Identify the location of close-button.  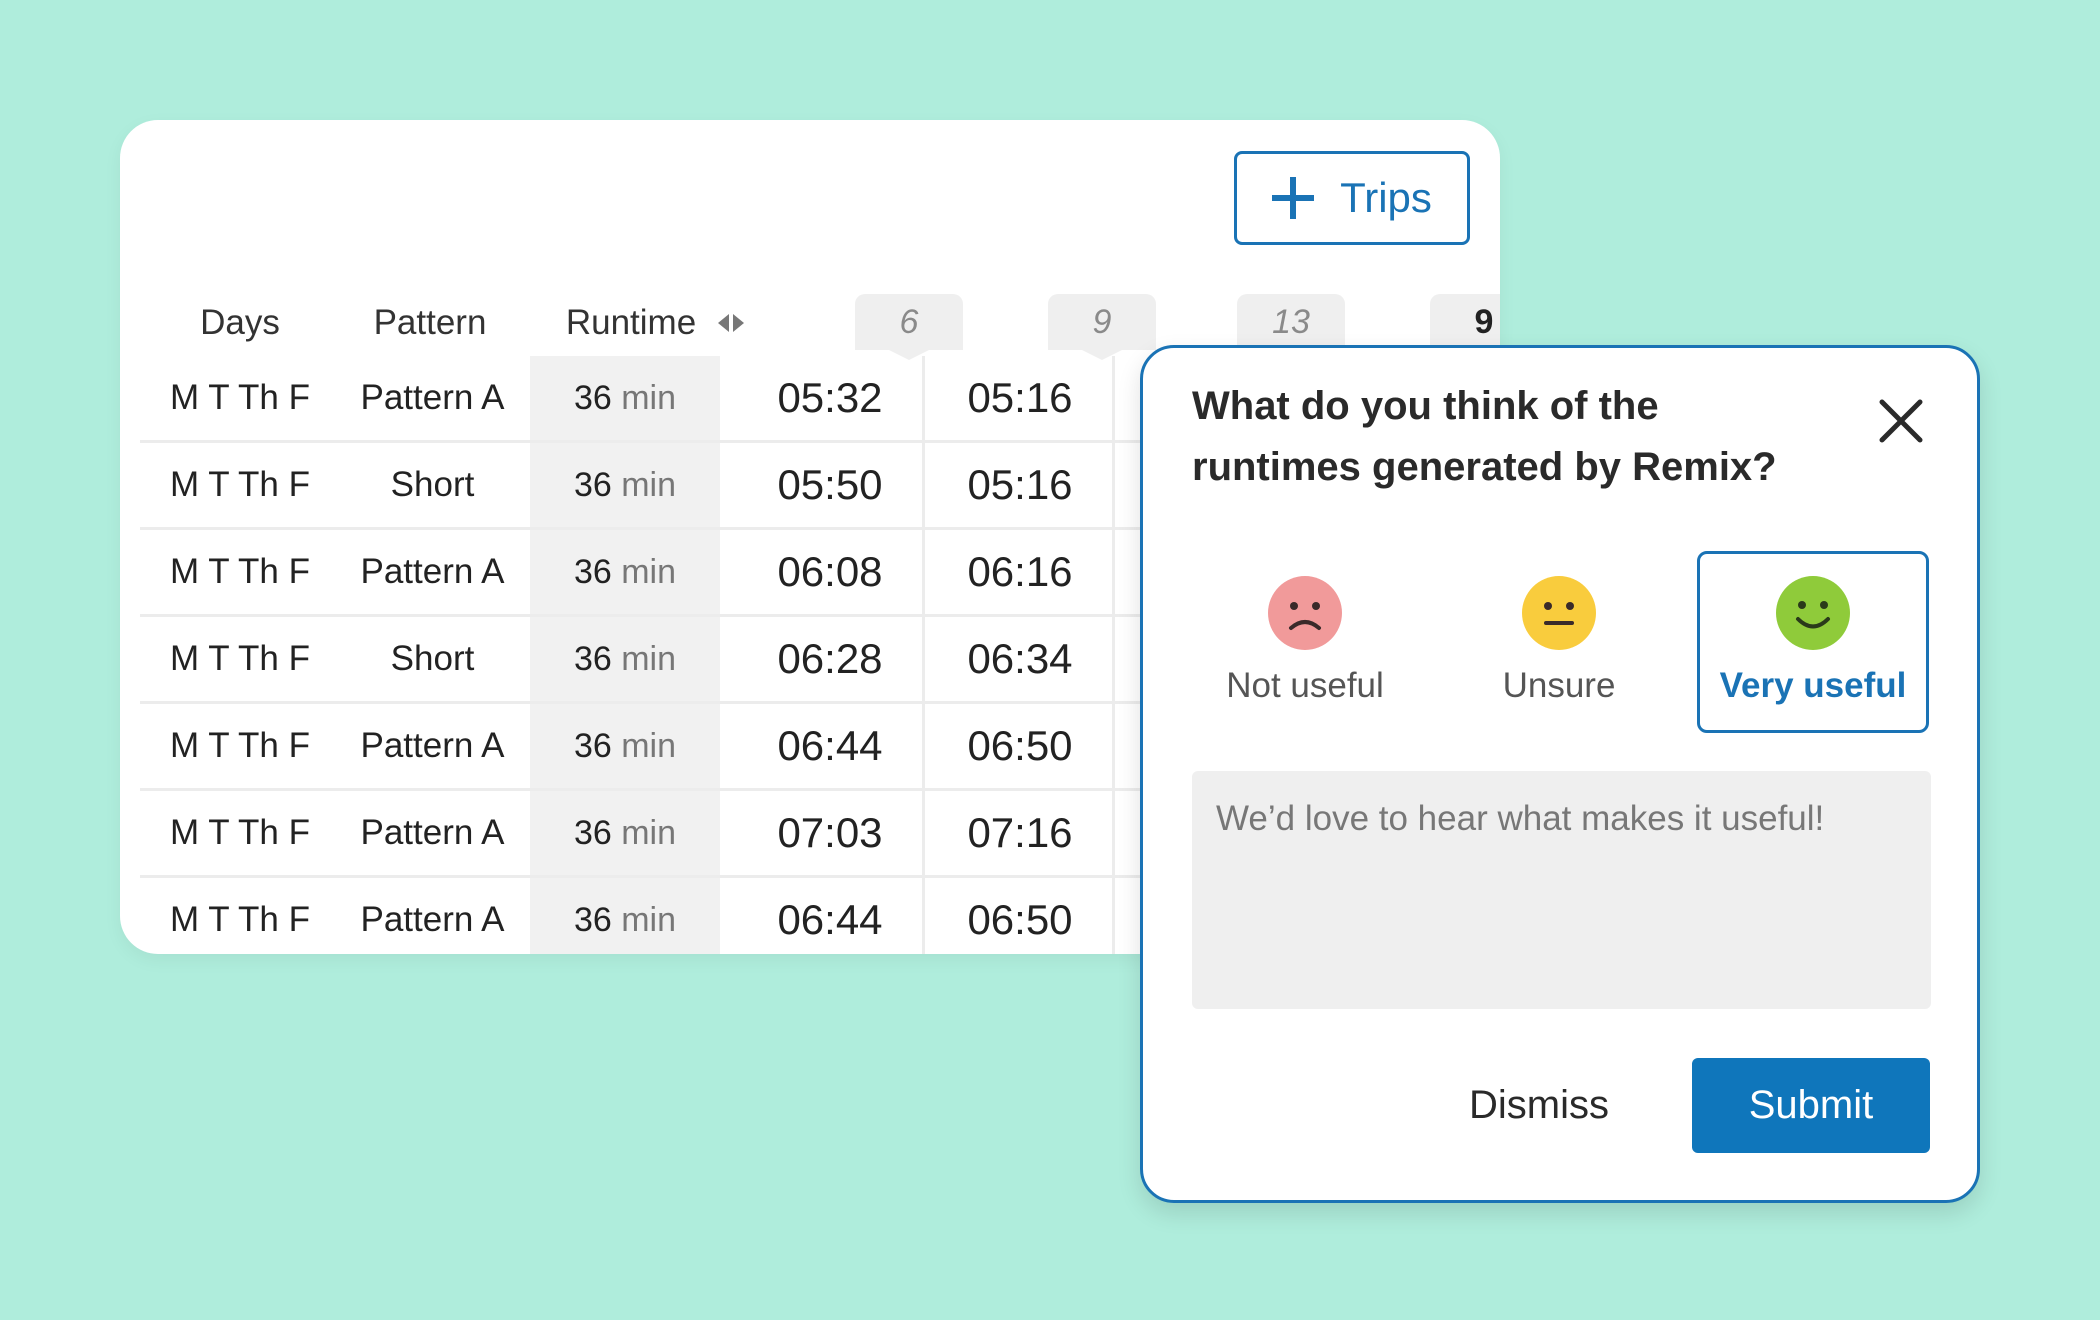
(1901, 421).